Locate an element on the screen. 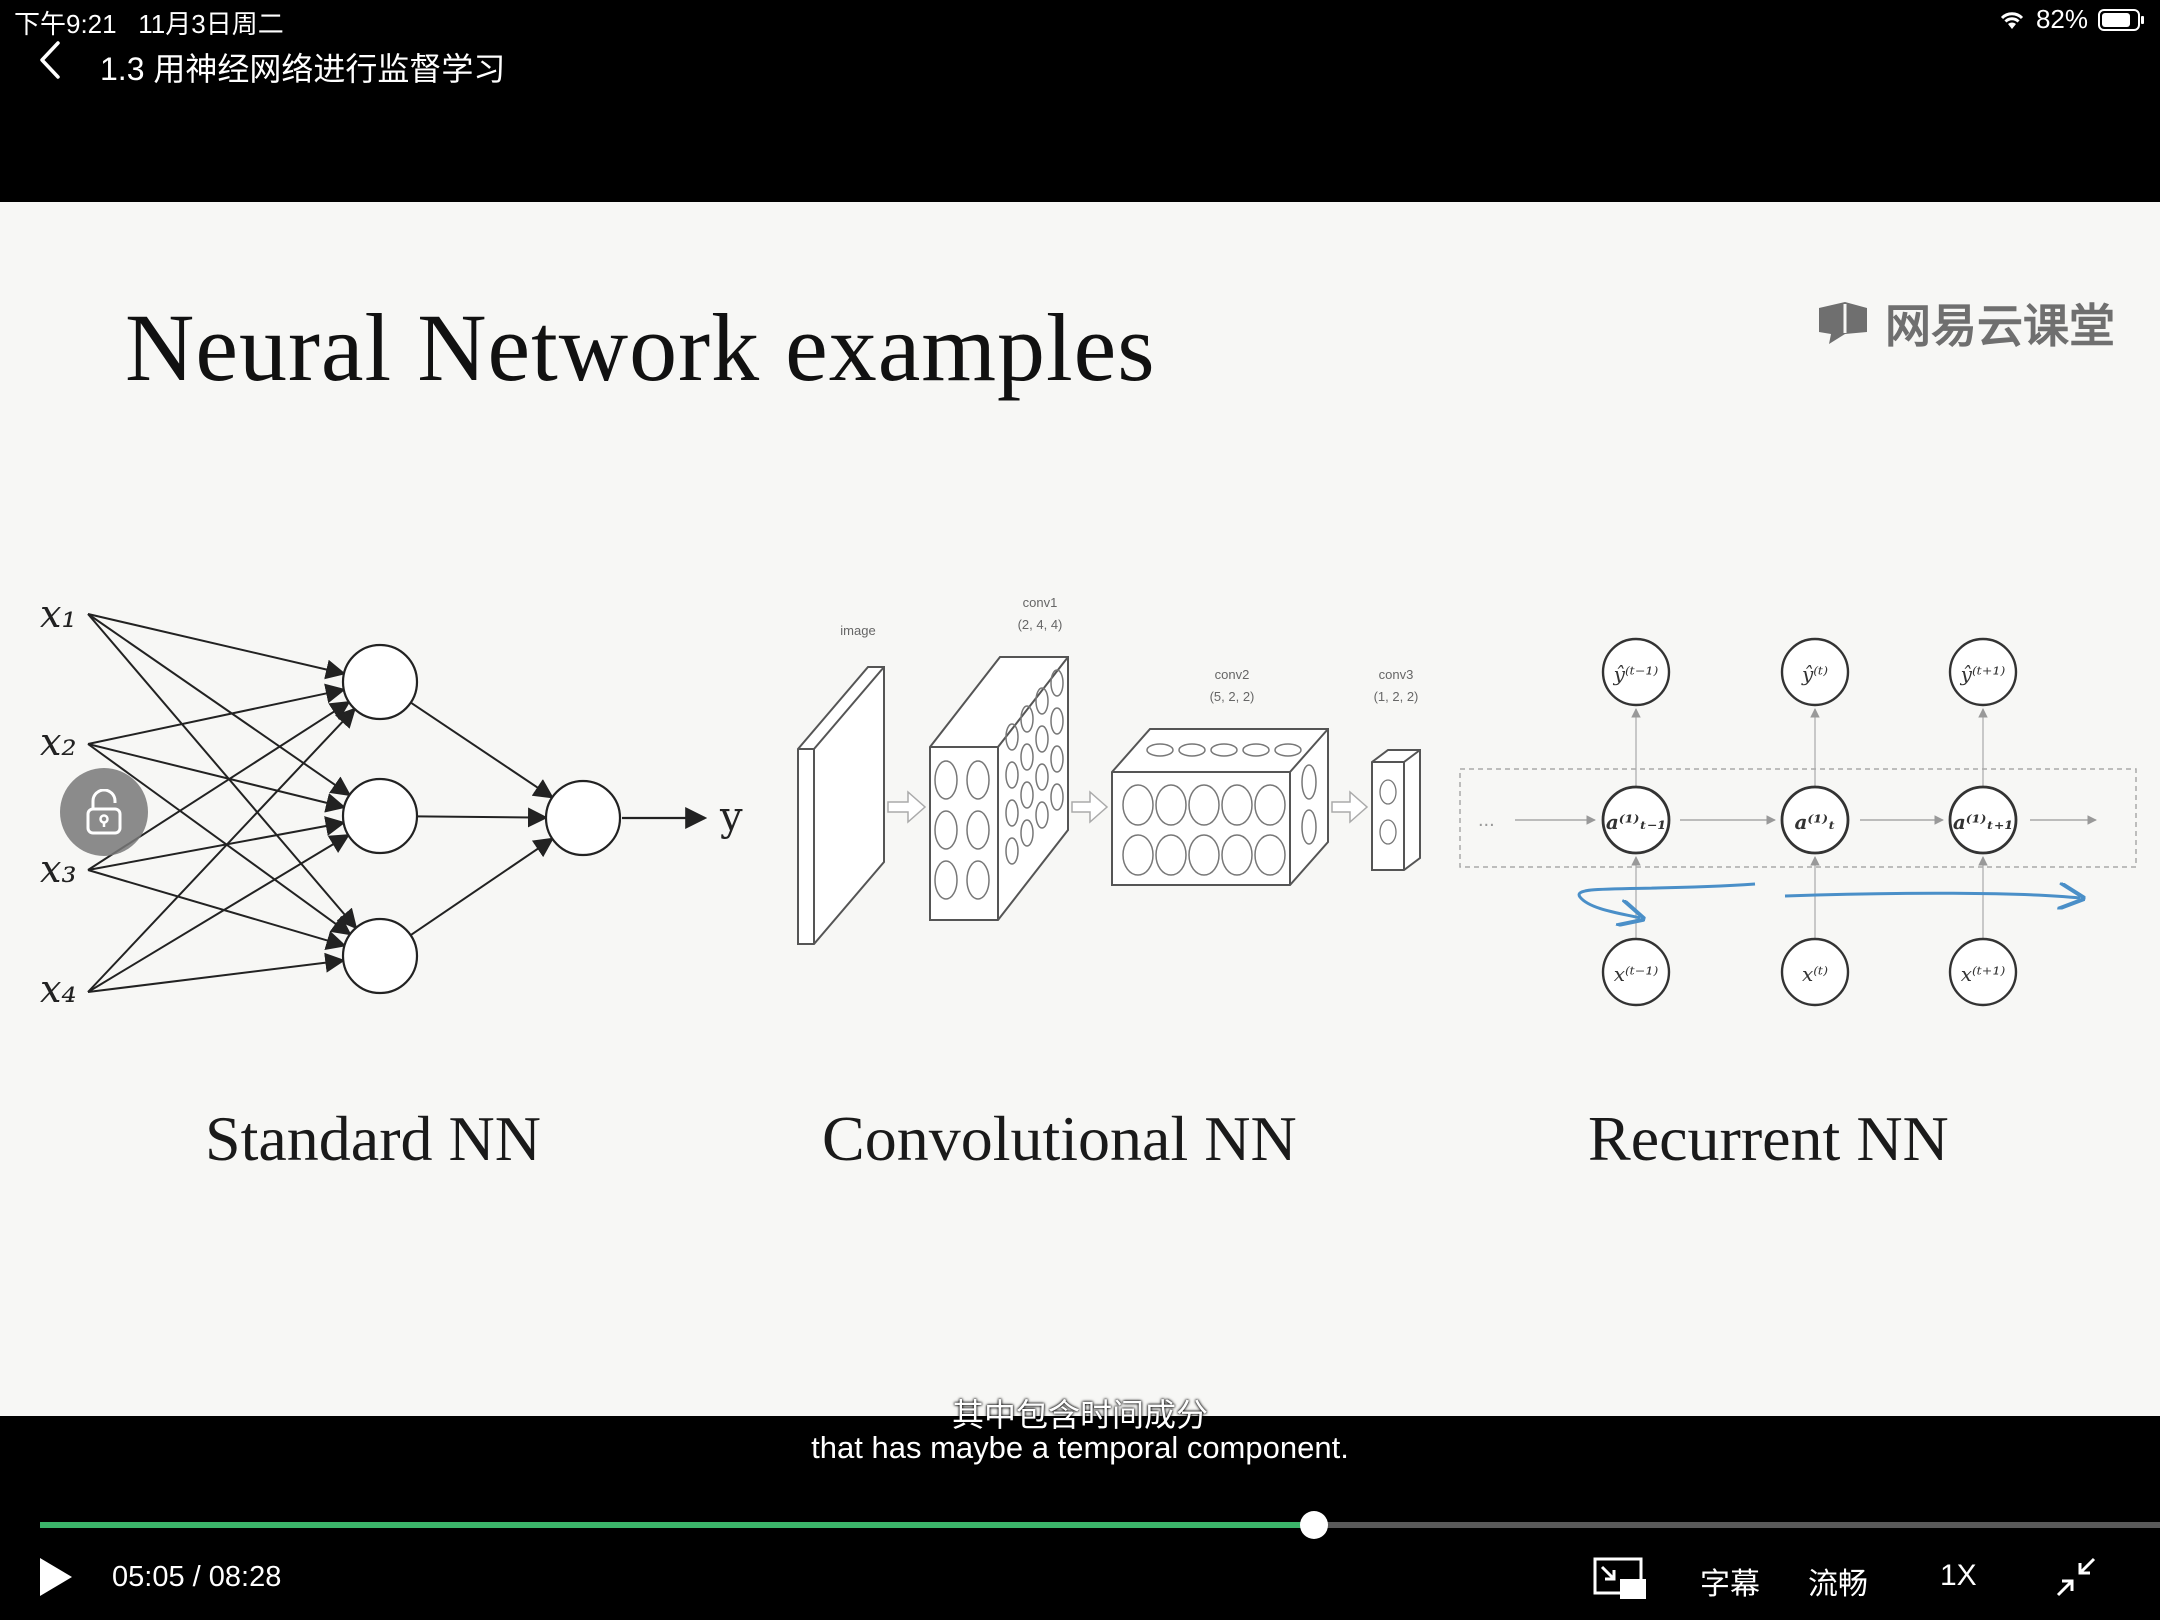 The image size is (2160, 1620). rnn-output-label-1: ŷ⁽ᵗ⁻¹⁾ is located at coordinates (1636, 674).